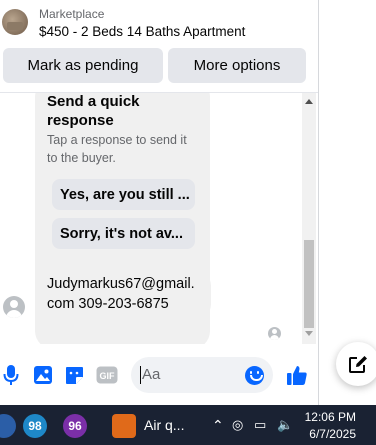  I want to click on message-text-line: com 309-203-6875, so click(108, 304).